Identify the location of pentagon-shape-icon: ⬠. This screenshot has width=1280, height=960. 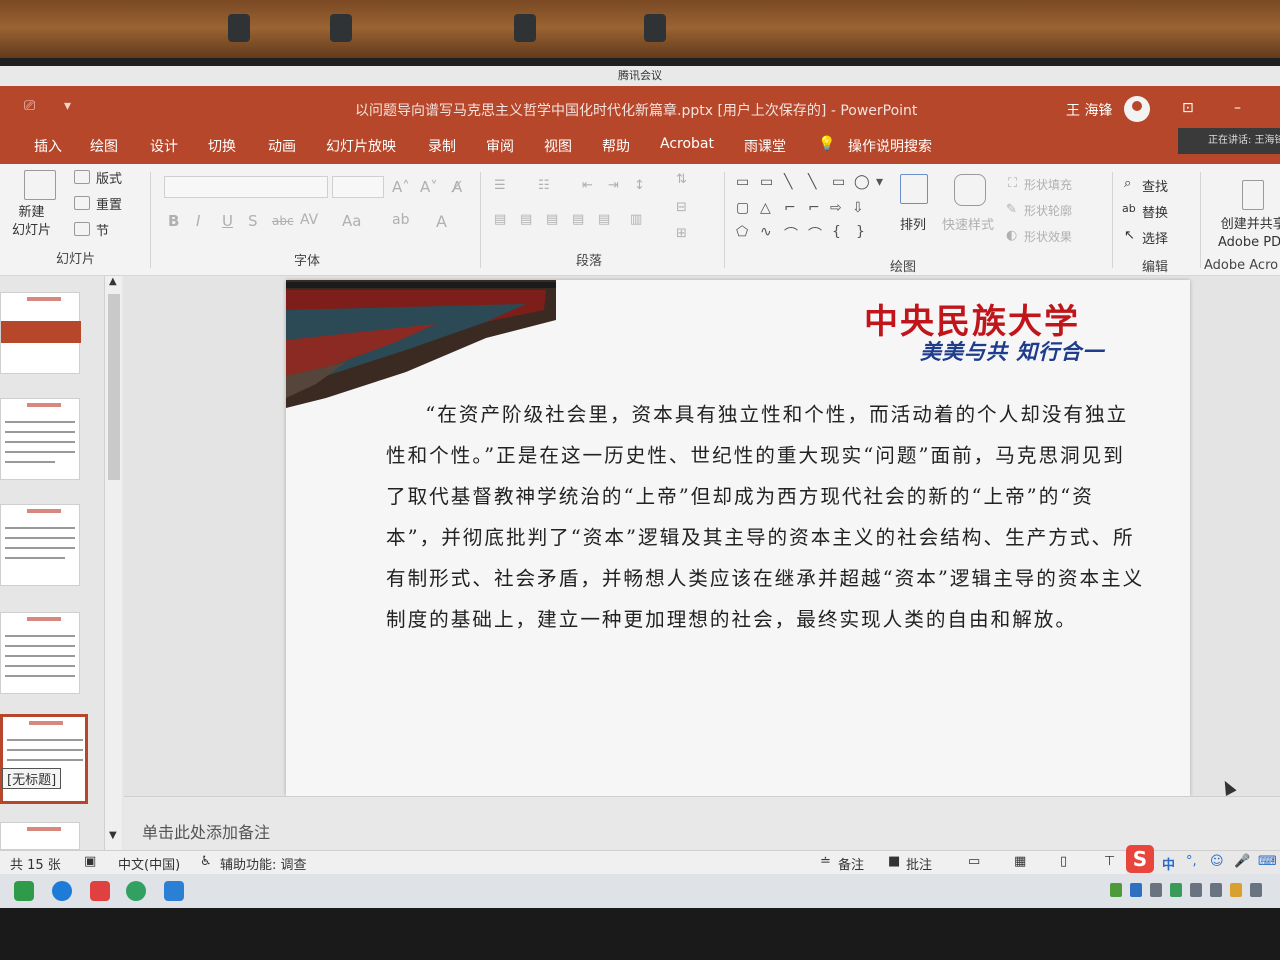
(742, 232).